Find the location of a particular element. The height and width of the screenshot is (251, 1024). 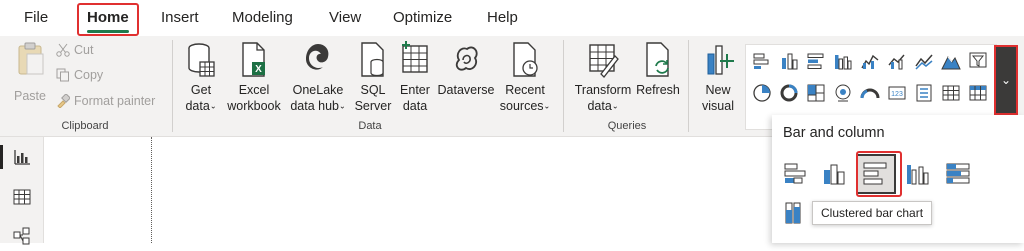

transform-label-2: data is located at coordinates (599, 106).